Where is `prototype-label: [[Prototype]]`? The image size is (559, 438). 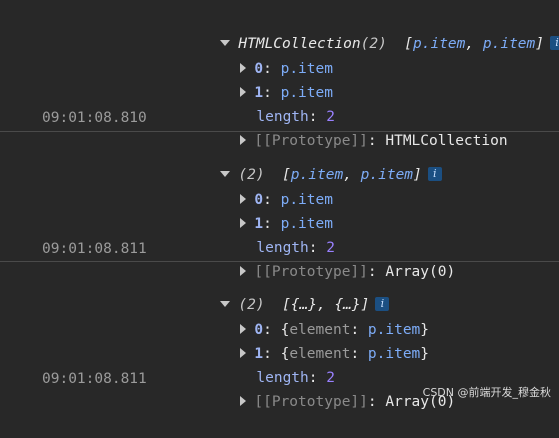 prototype-label: [[Prototype]] is located at coordinates (311, 402).